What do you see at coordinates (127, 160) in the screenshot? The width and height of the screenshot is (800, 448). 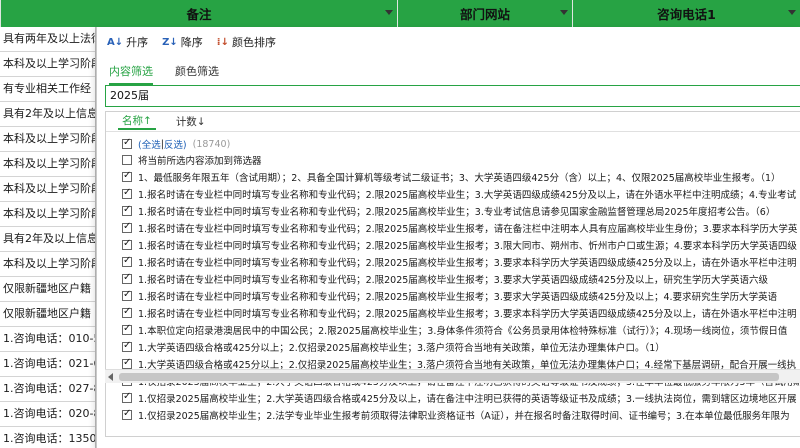 I see `add-to-filter-checkbox` at bounding box center [127, 160].